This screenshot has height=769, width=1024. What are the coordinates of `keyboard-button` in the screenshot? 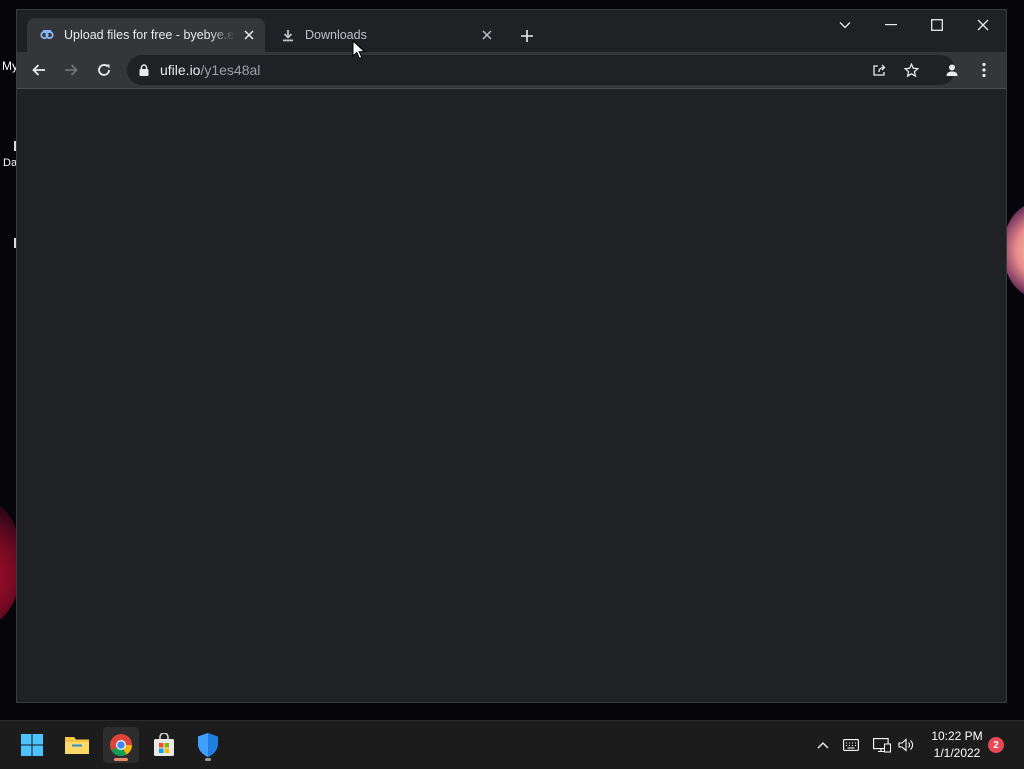 It's located at (851, 745).